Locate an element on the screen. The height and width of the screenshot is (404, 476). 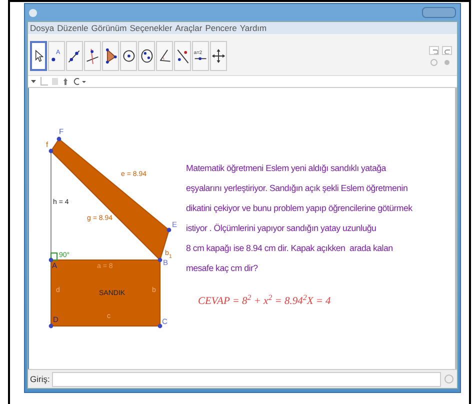
perpendicular-tool-button is located at coordinates (92, 56).